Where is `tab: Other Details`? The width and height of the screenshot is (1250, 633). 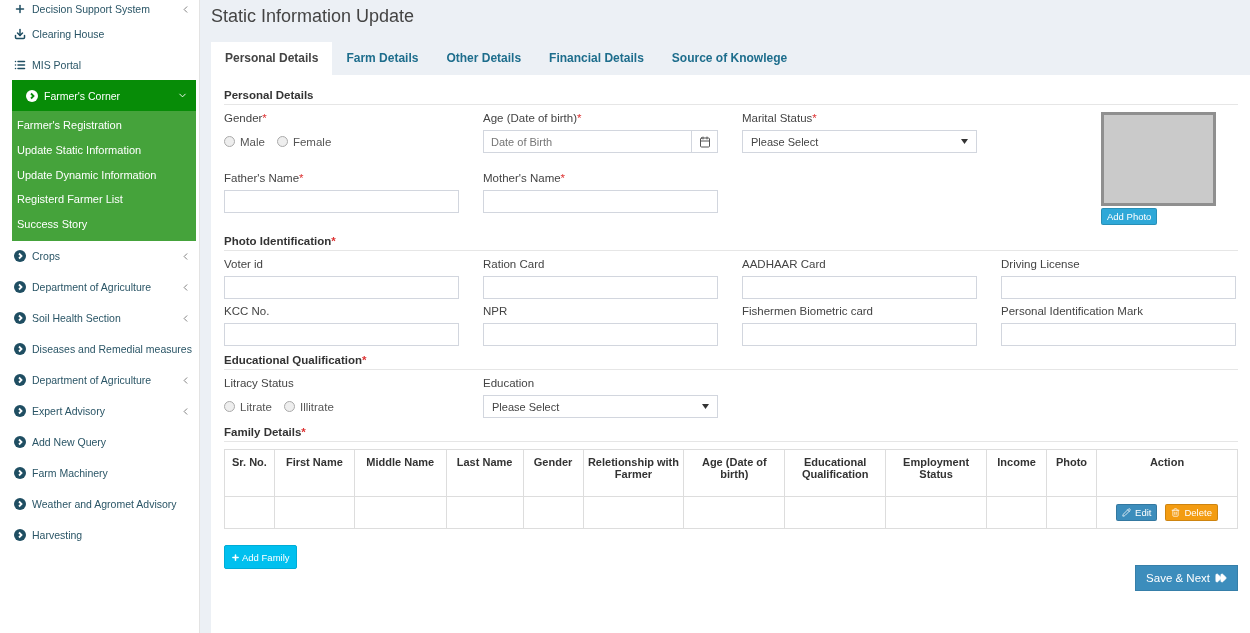 tab: Other Details is located at coordinates (484, 58).